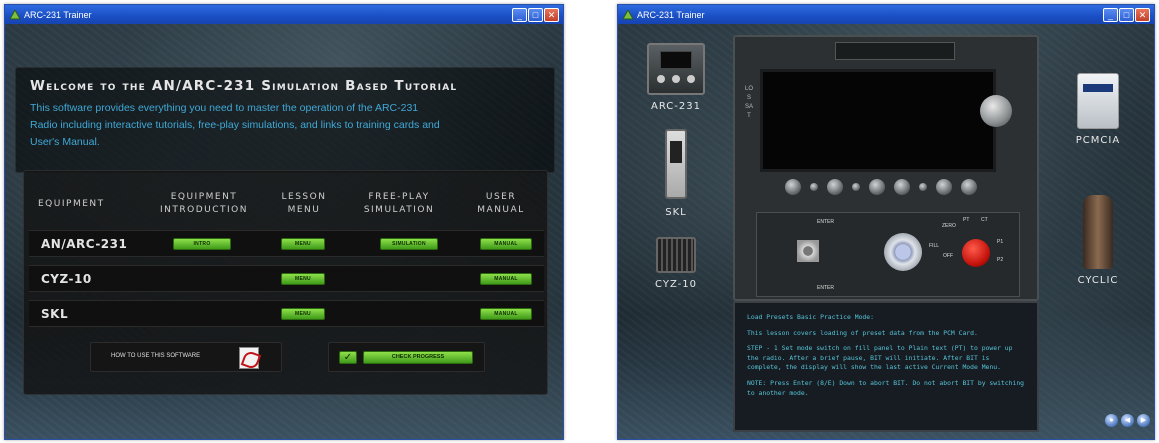 The width and height of the screenshot is (1159, 443). I want to click on device-skl: SKL, so click(676, 171).